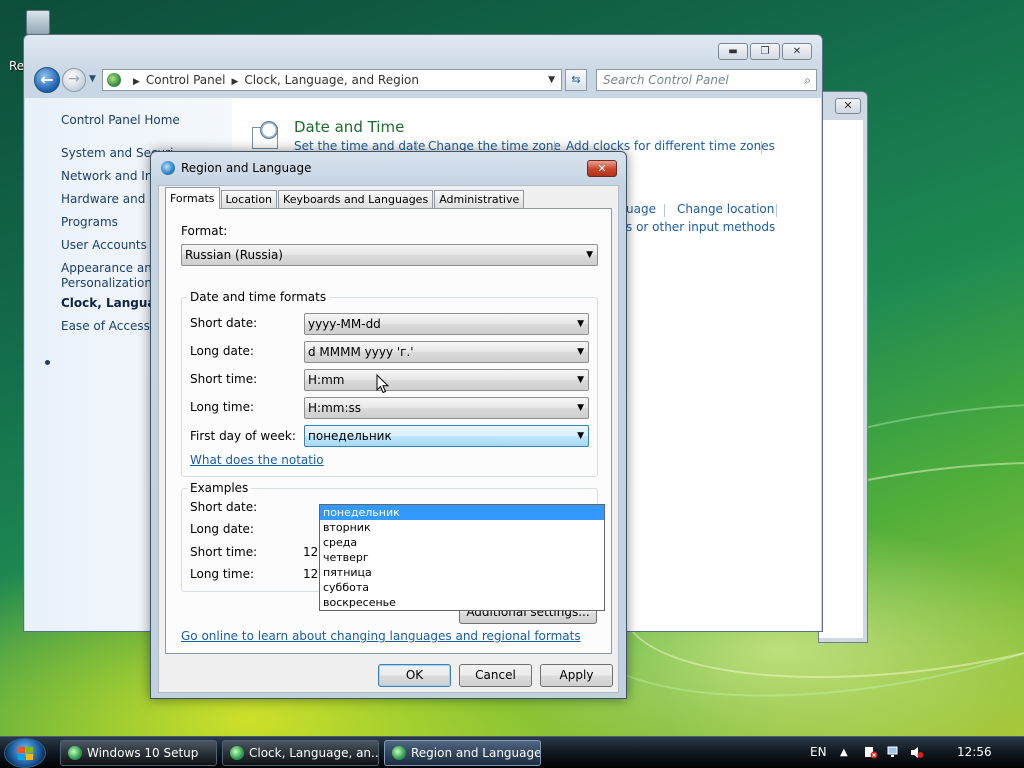 The height and width of the screenshot is (768, 1024). Describe the element at coordinates (361, 352) in the screenshot. I see `long-date-value: d MMMM yyyy 'г.'` at that location.